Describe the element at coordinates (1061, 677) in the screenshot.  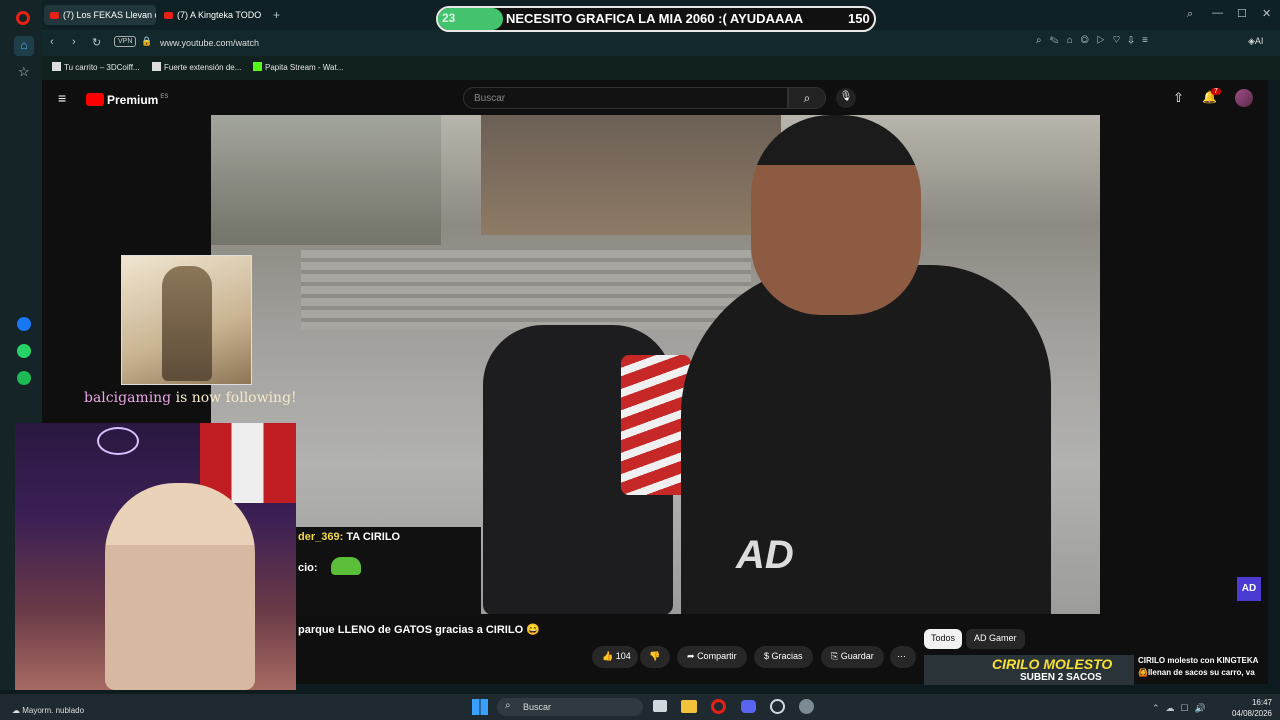
I see `thumbnail-line-2: SUBEN 2 SACOS` at that location.